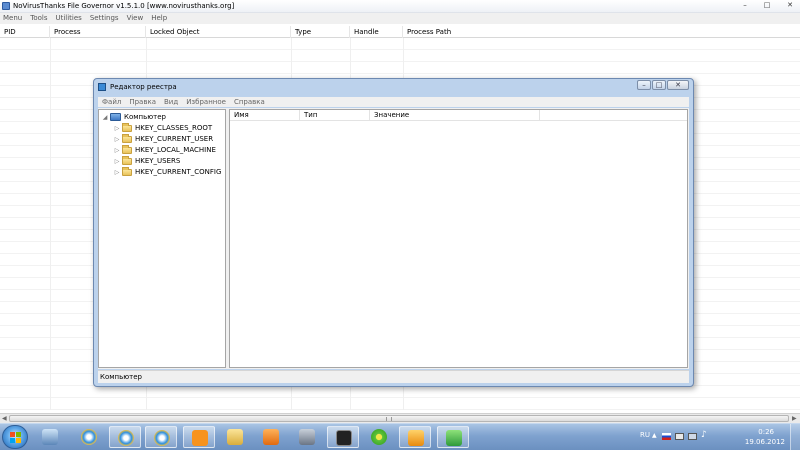  Describe the element at coordinates (218, 32) in the screenshot. I see `column-locked-object: Locked Object` at that location.